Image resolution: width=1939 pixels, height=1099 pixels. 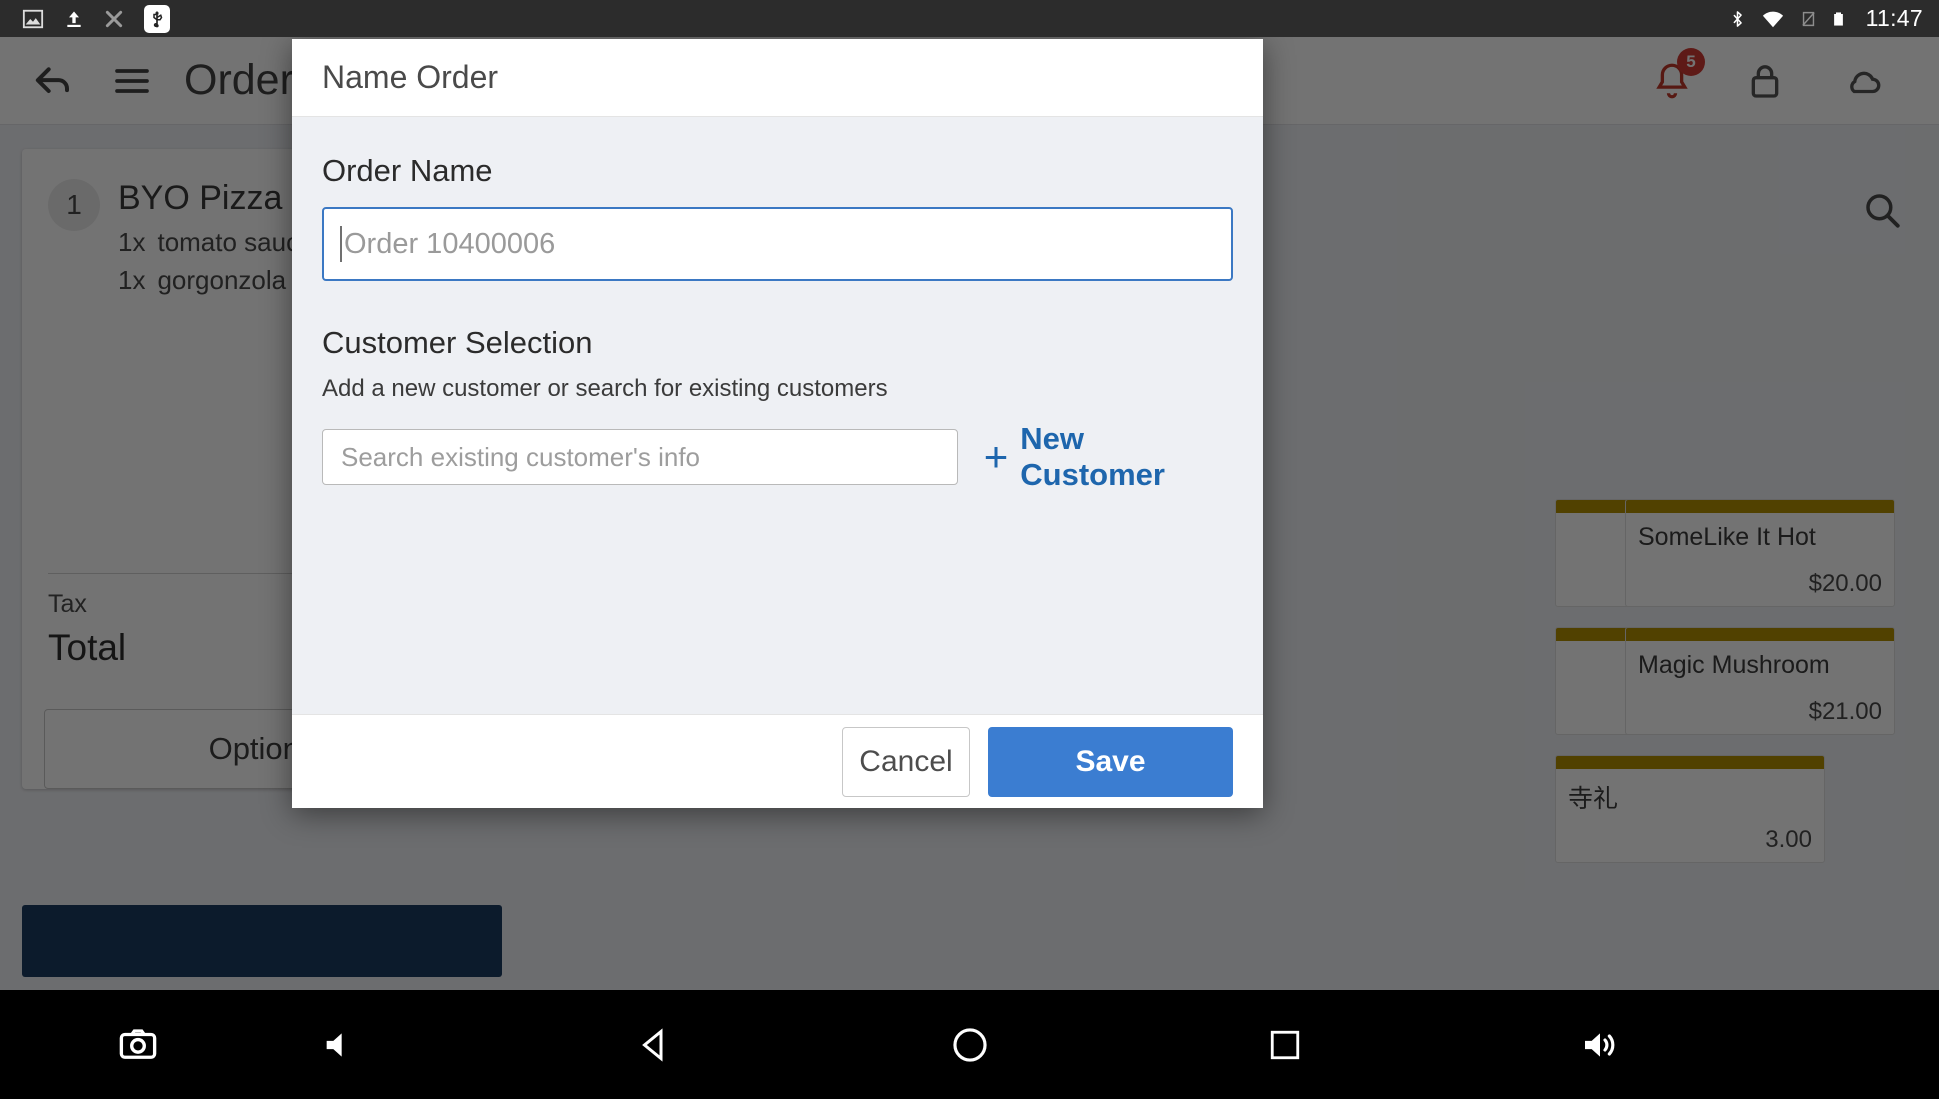 What do you see at coordinates (137, 1045) in the screenshot?
I see `camera-icon` at bounding box center [137, 1045].